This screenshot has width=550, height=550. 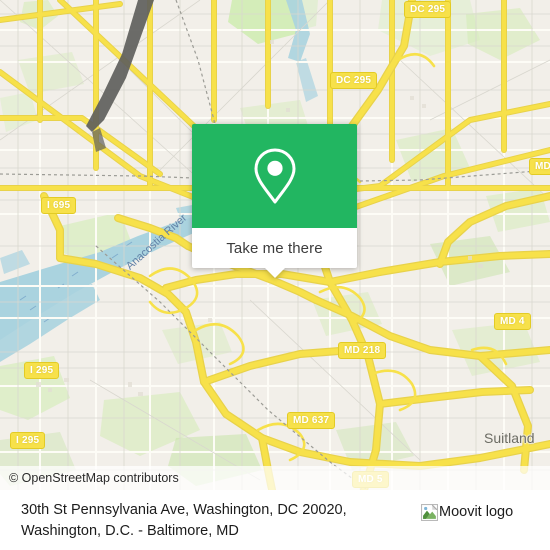 What do you see at coordinates (274, 248) in the screenshot?
I see `take-me-there-label: Take me there` at bounding box center [274, 248].